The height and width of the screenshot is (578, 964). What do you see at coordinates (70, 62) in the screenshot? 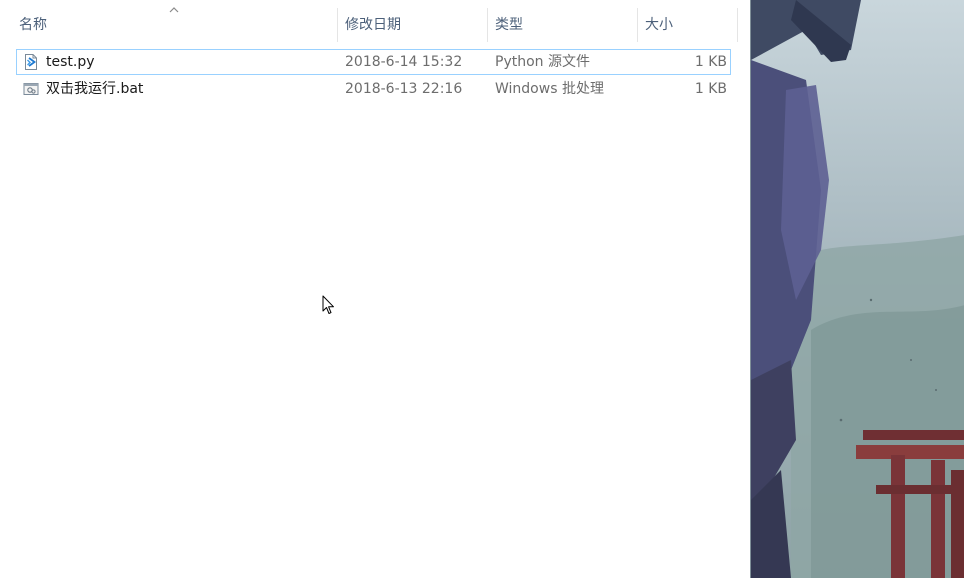
I see `file-name: test.py` at bounding box center [70, 62].